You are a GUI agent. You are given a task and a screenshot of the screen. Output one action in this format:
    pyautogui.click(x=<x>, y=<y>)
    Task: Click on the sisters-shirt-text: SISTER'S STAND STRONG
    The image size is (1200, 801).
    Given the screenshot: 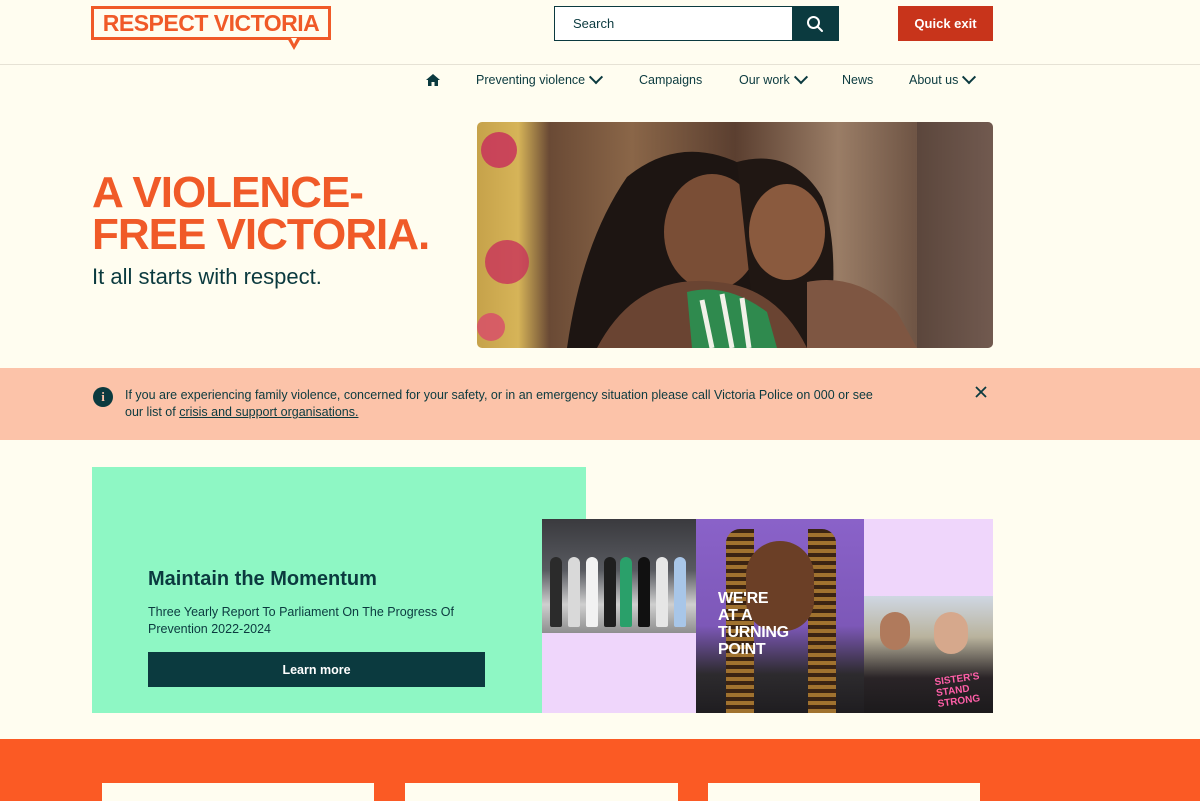 What is the action you would take?
    pyautogui.click(x=957, y=690)
    